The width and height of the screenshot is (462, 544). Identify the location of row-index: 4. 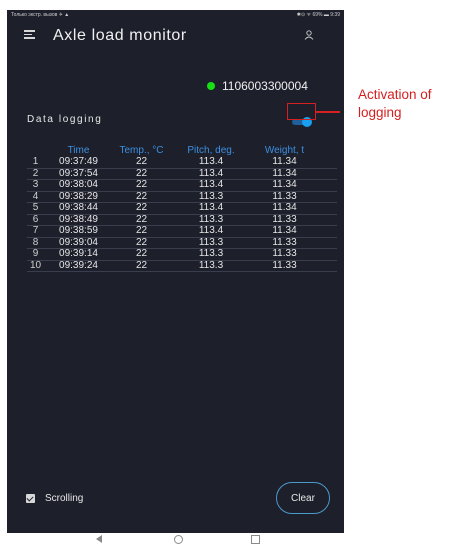
(35, 196).